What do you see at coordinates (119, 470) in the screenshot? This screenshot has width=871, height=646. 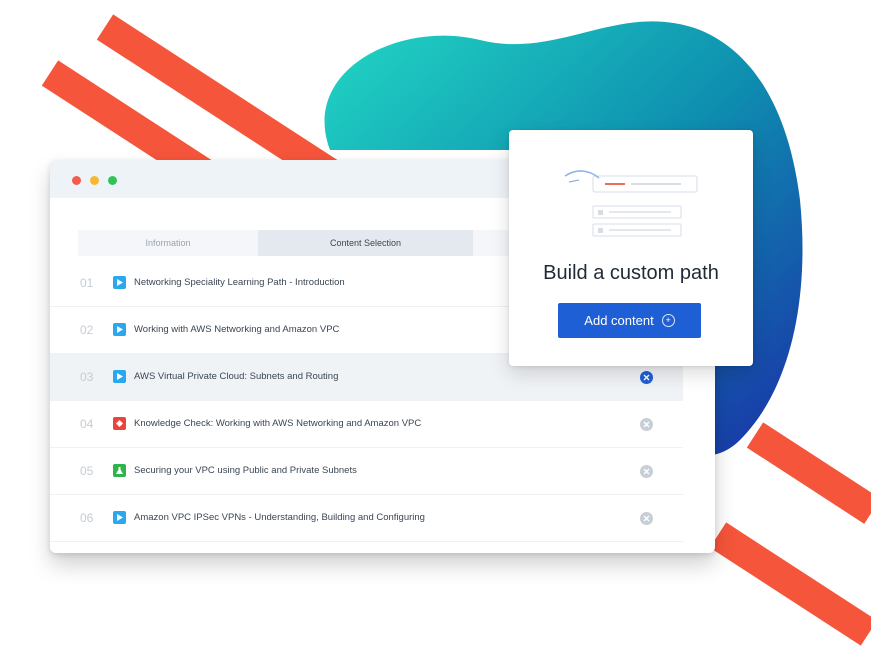 I see `lab-icon` at bounding box center [119, 470].